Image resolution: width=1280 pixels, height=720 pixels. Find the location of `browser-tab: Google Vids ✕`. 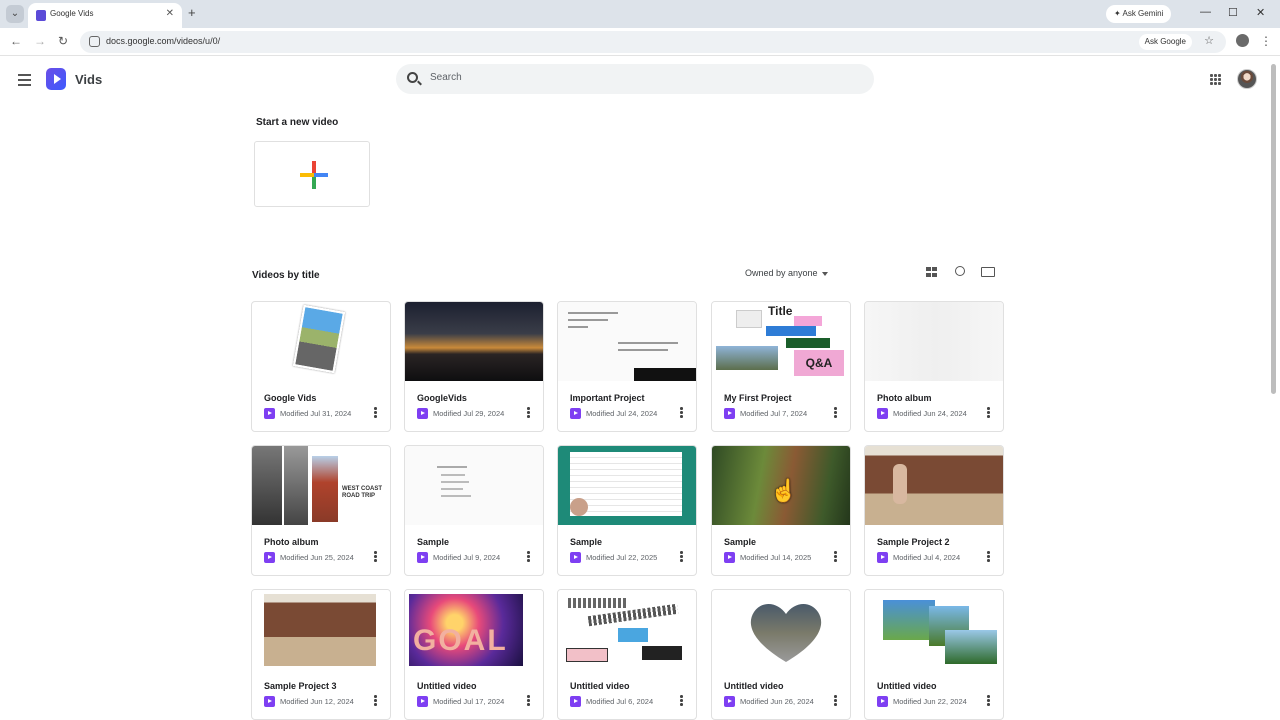

browser-tab: Google Vids ✕ is located at coordinates (105, 15).